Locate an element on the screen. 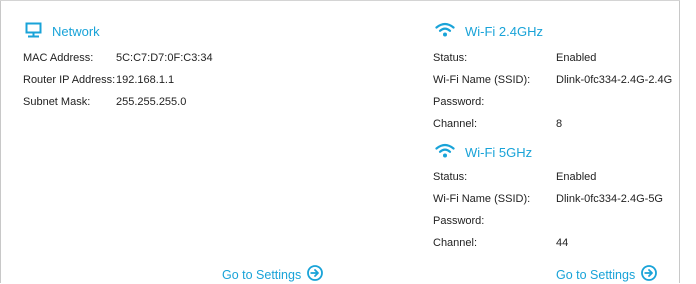 The image size is (696, 284). wifi5-channel-value: 44 is located at coordinates (562, 243).